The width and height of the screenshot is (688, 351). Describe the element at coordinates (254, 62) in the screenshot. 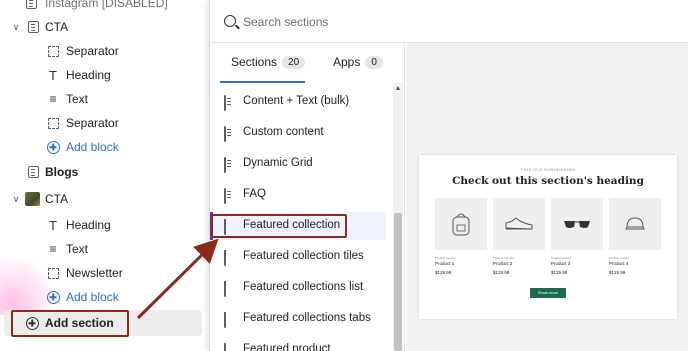

I see `tab-label: Sections` at that location.